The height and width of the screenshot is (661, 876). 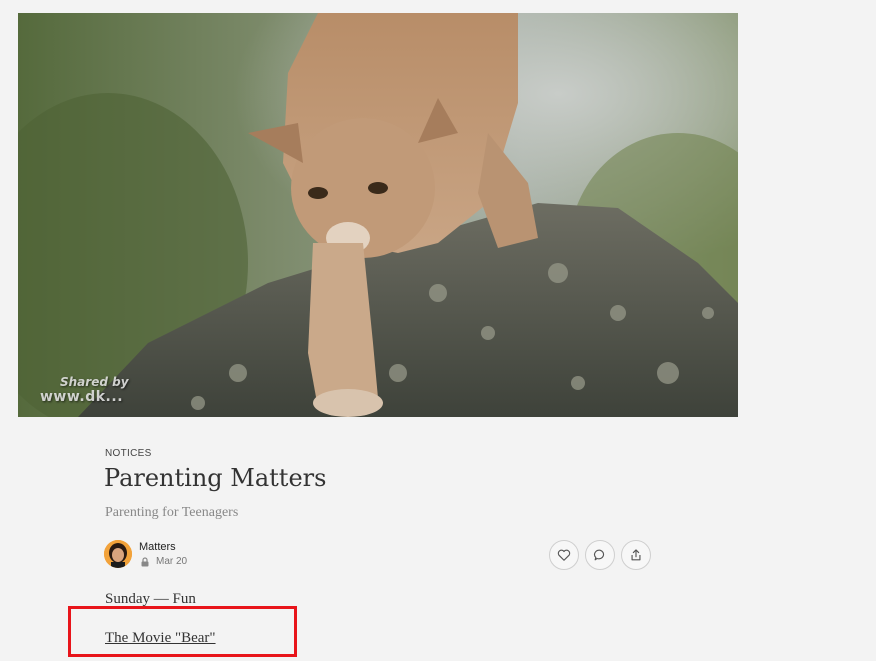 I want to click on watermark-top-text: Shared by, so click(x=94, y=382).